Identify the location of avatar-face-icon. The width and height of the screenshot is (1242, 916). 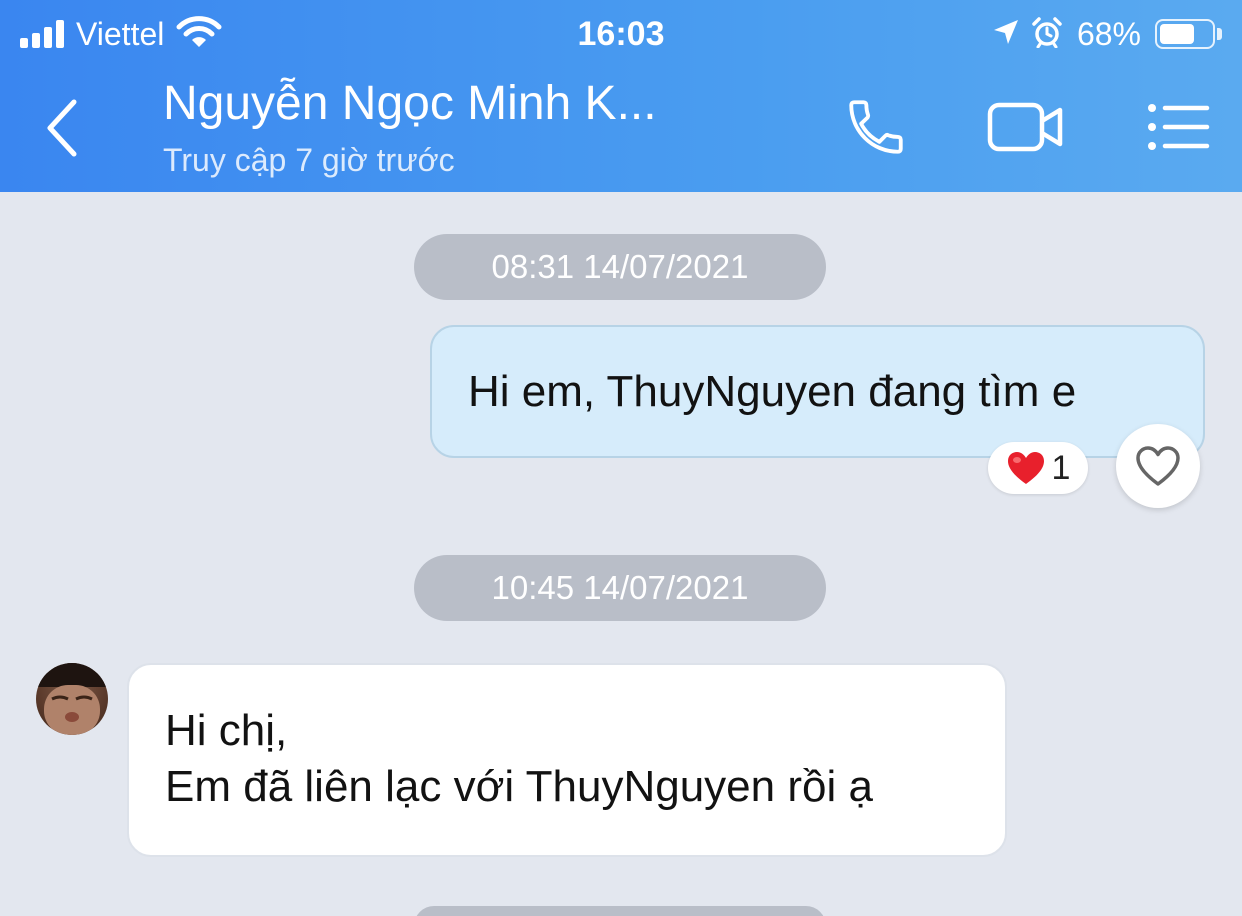
(72, 699).